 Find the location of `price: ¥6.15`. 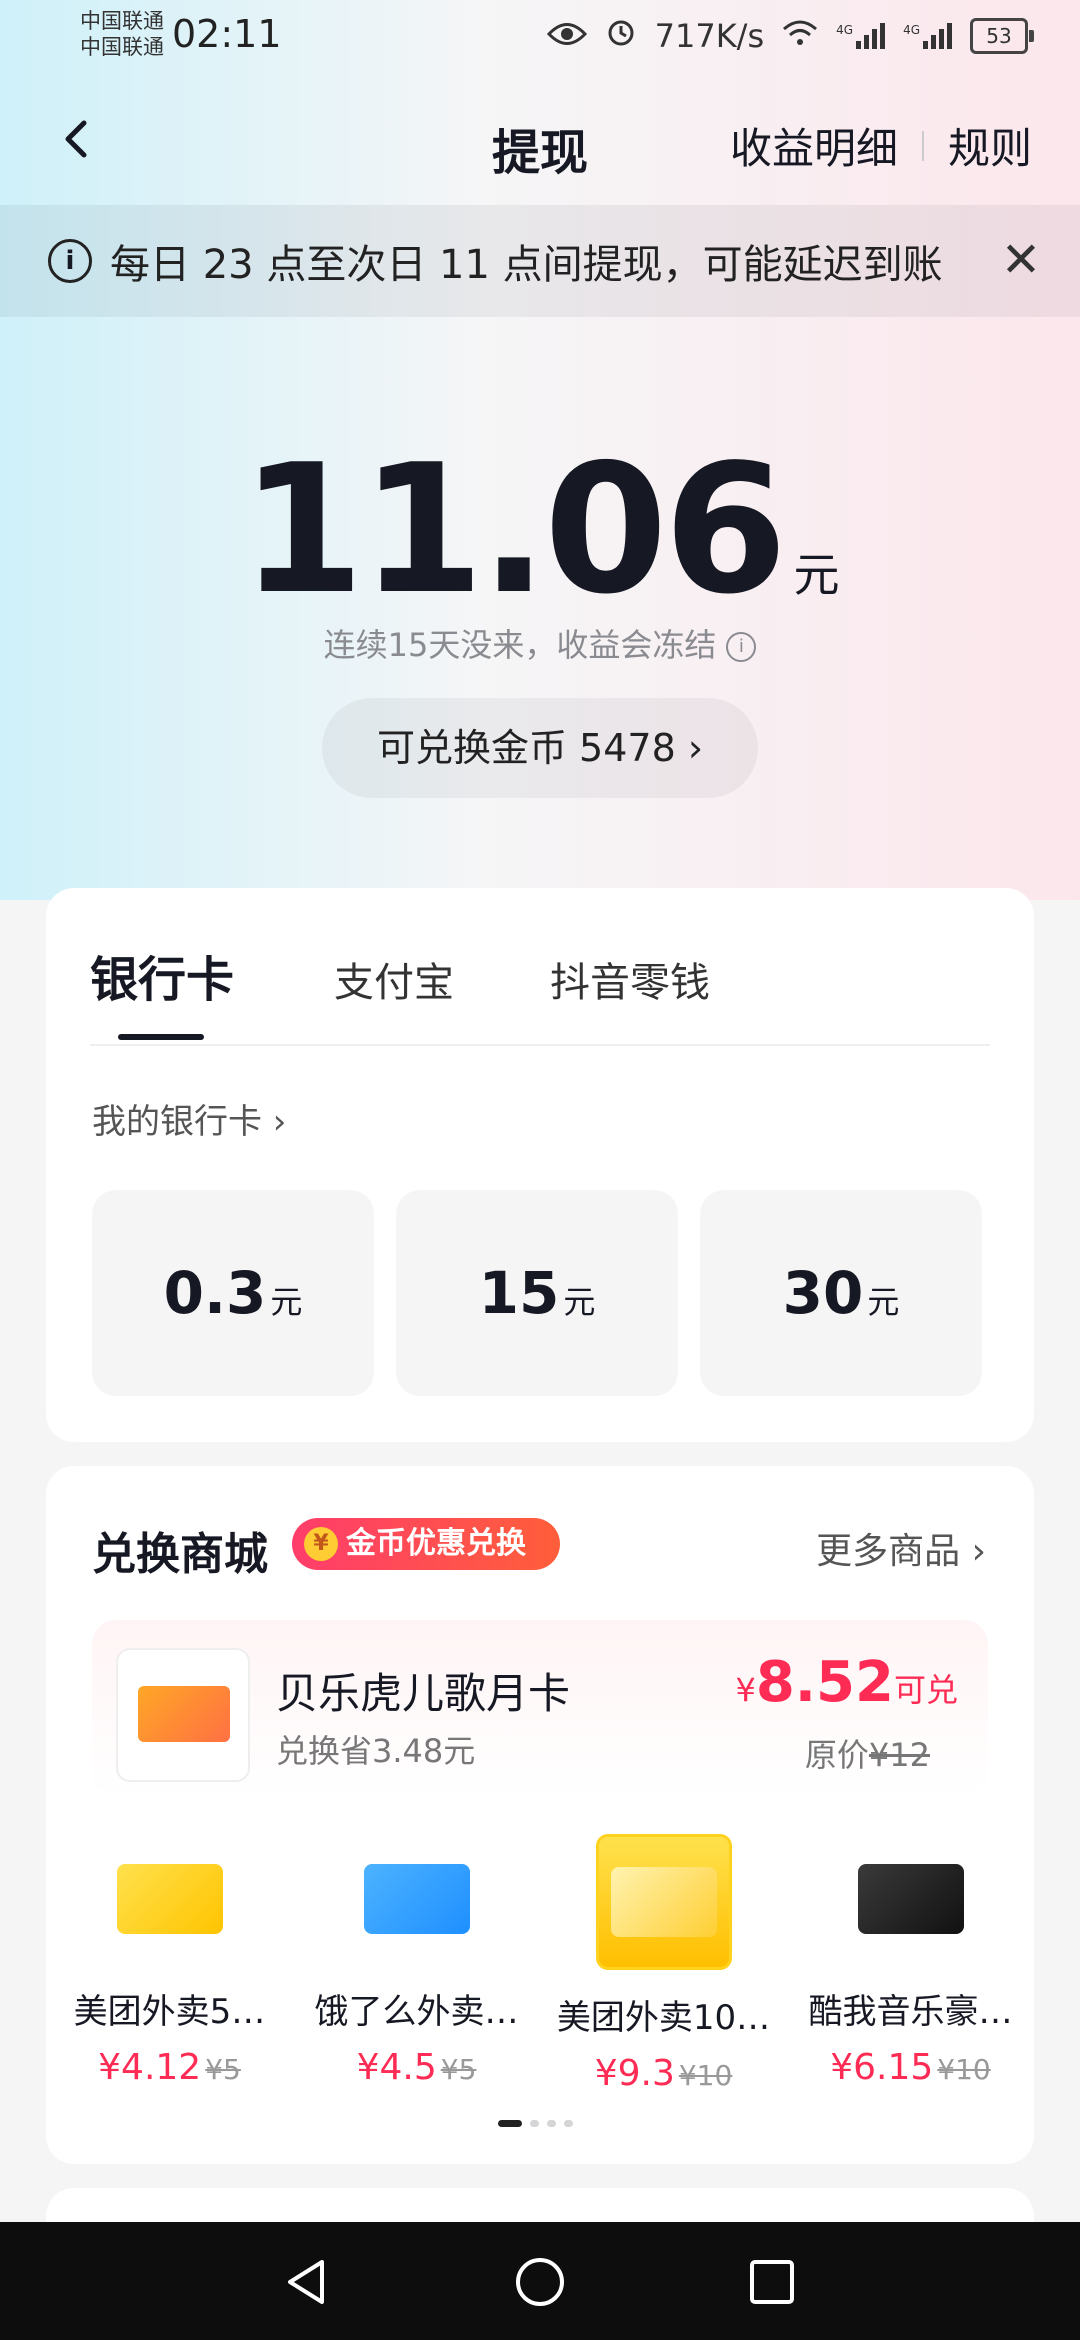

price: ¥6.15 is located at coordinates (882, 2067).